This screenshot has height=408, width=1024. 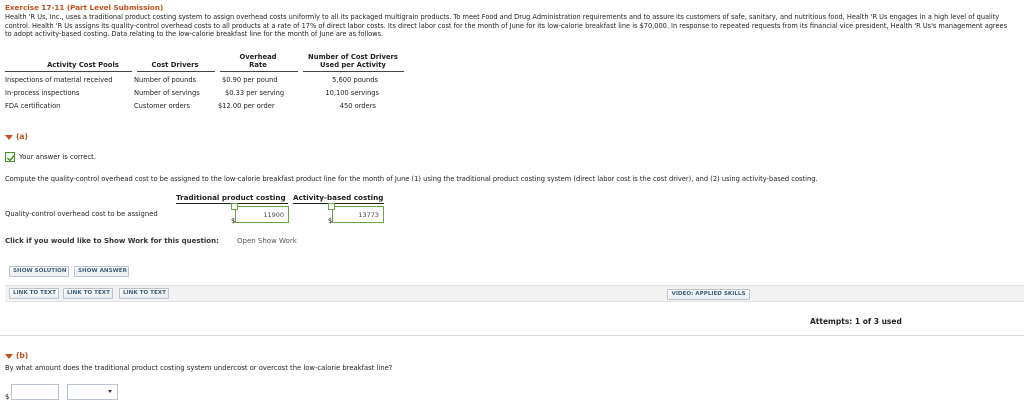 What do you see at coordinates (250, 80) in the screenshot?
I see `row-rate: $0.90 per pound` at bounding box center [250, 80].